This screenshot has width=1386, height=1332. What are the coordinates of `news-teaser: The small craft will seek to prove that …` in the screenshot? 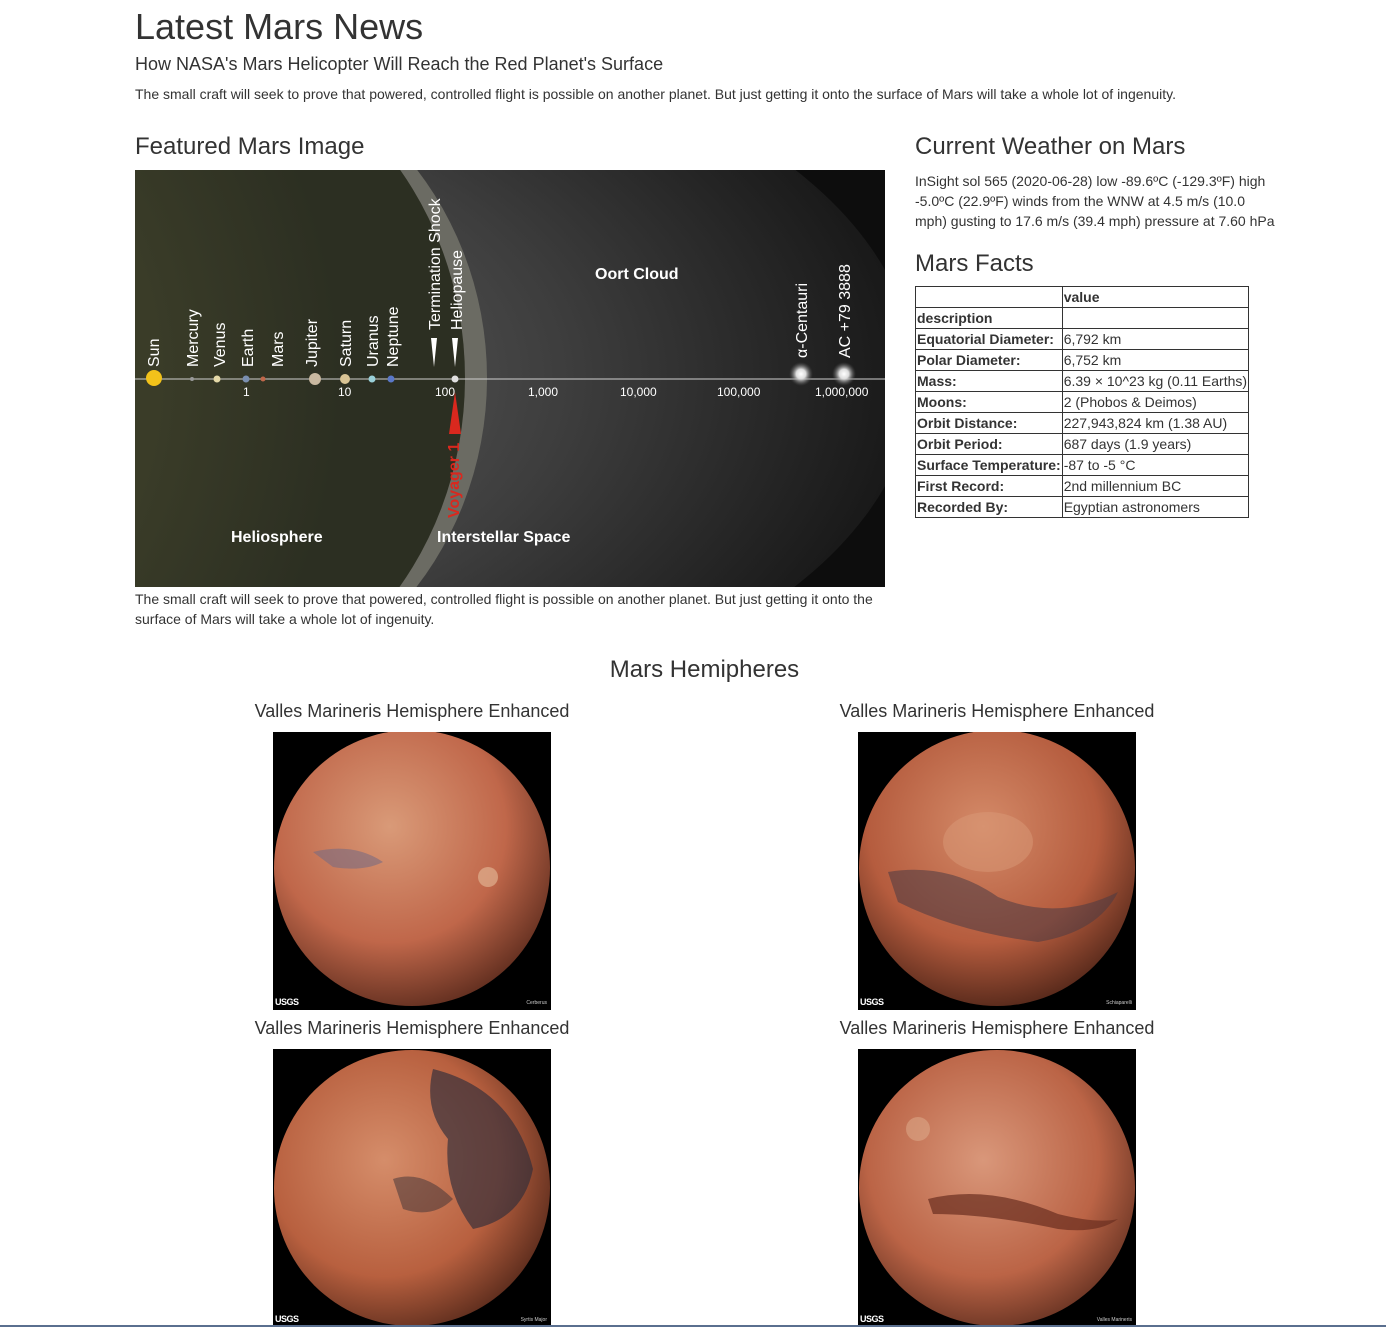 It's located at (655, 94).